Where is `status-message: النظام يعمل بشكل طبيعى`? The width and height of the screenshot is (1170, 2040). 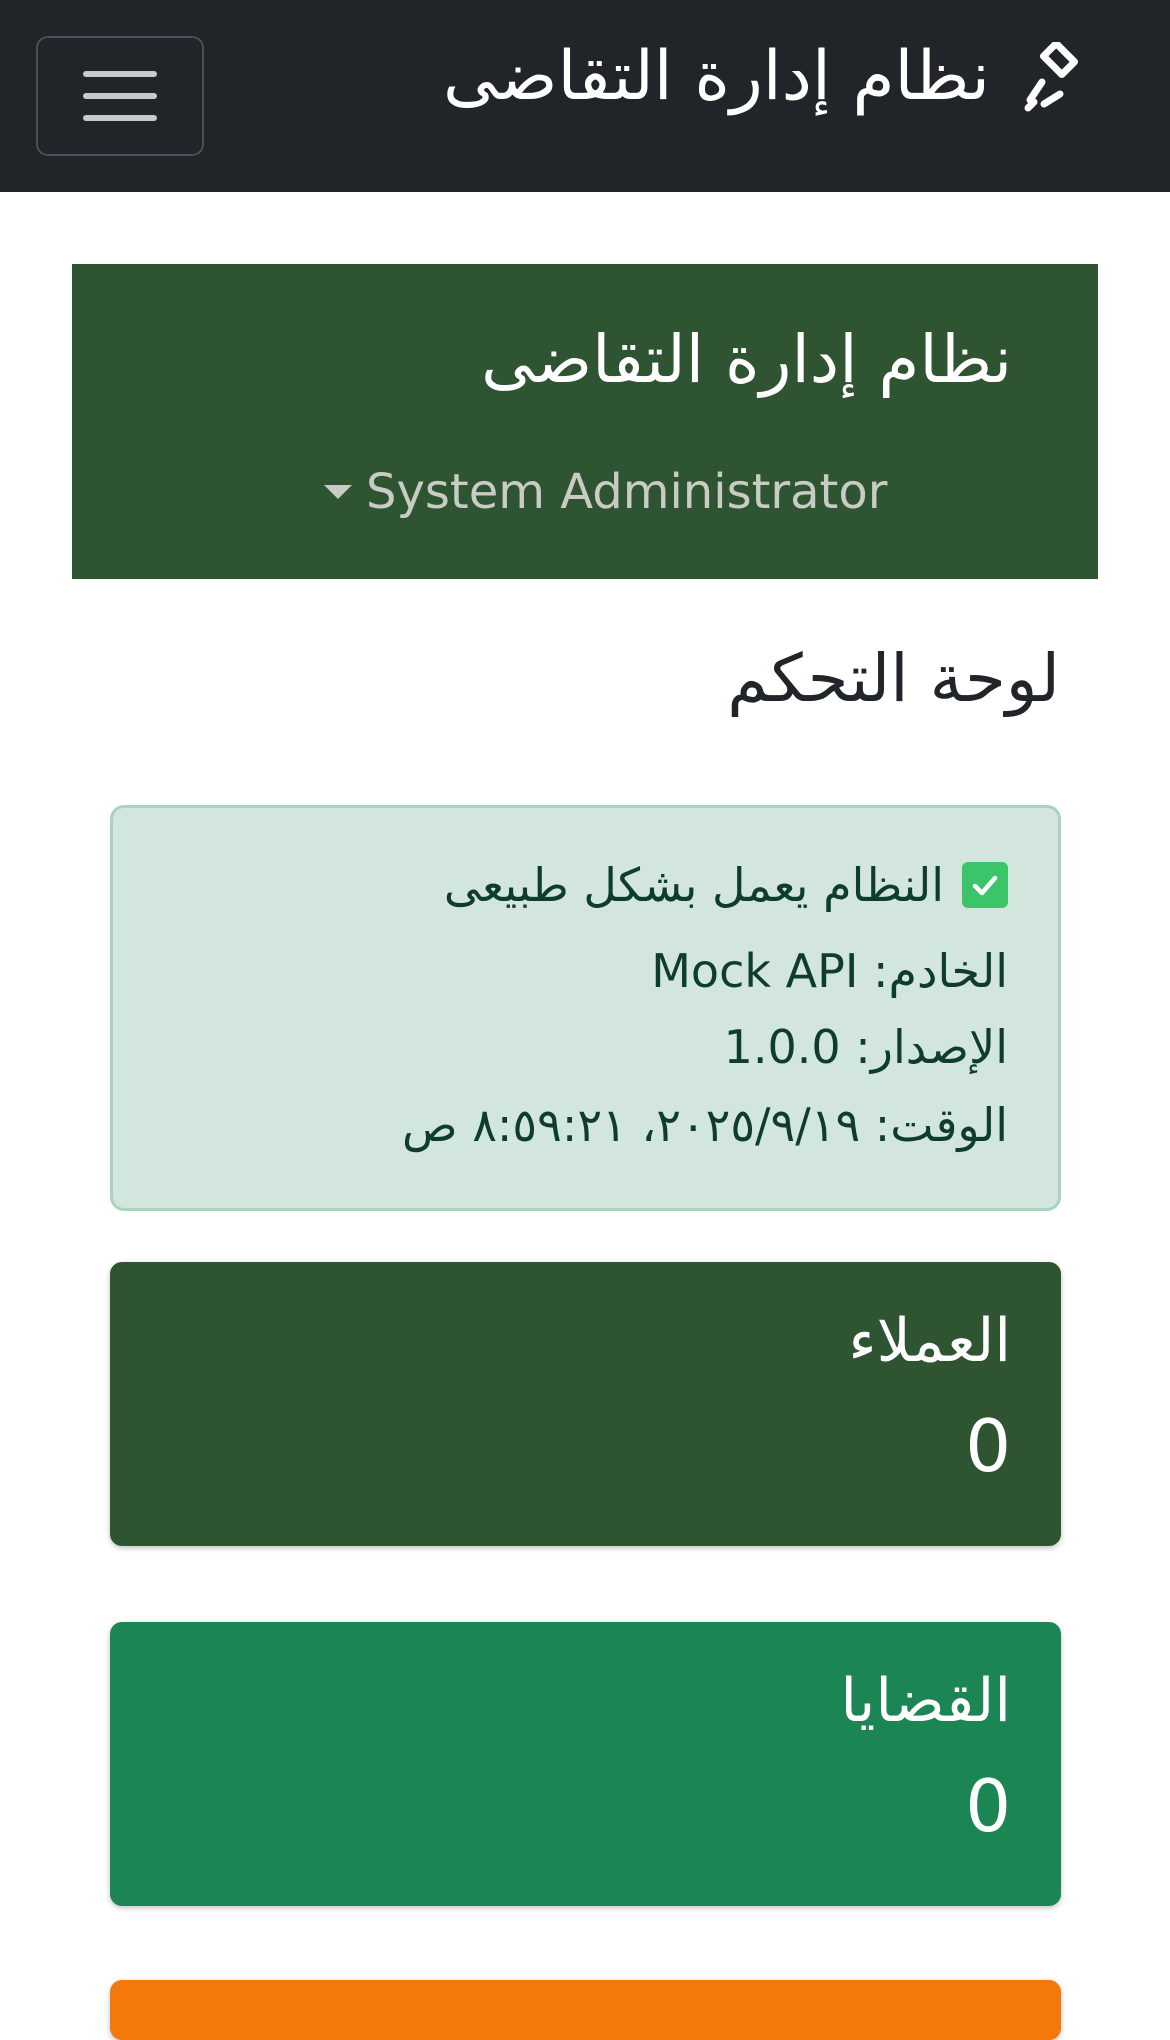
status-message: النظام يعمل بشكل طبيعى is located at coordinates (693, 885).